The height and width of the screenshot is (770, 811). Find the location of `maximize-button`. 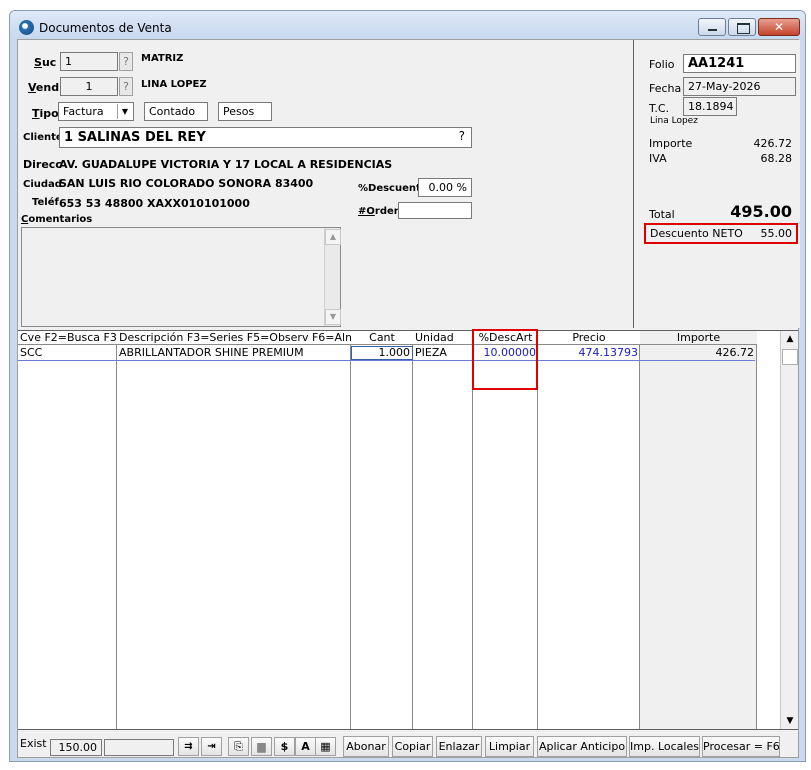

maximize-button is located at coordinates (742, 27).